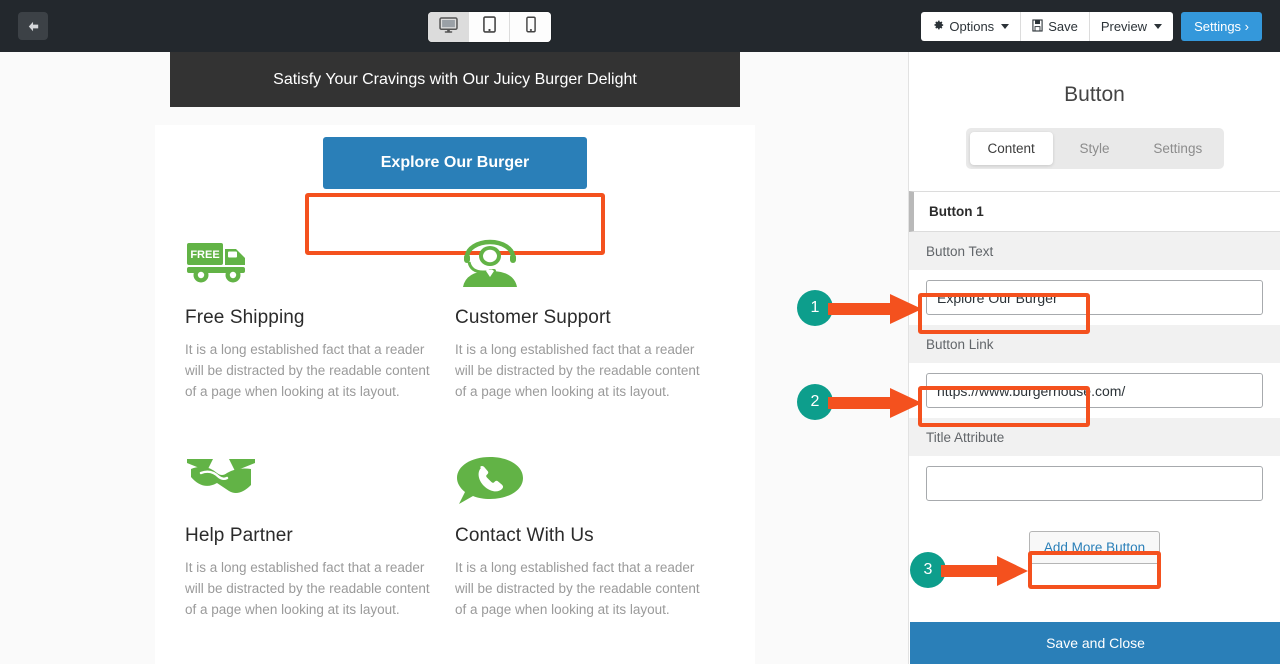  I want to click on tab-content-label: Content, so click(1011, 148).